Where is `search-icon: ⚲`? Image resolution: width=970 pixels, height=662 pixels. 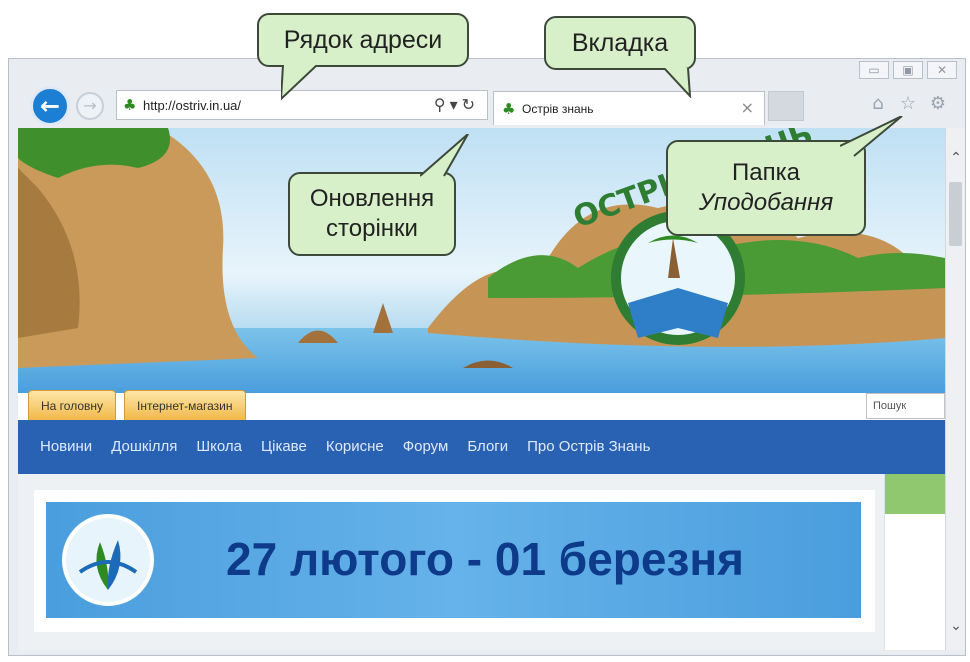 search-icon: ⚲ is located at coordinates (442, 104).